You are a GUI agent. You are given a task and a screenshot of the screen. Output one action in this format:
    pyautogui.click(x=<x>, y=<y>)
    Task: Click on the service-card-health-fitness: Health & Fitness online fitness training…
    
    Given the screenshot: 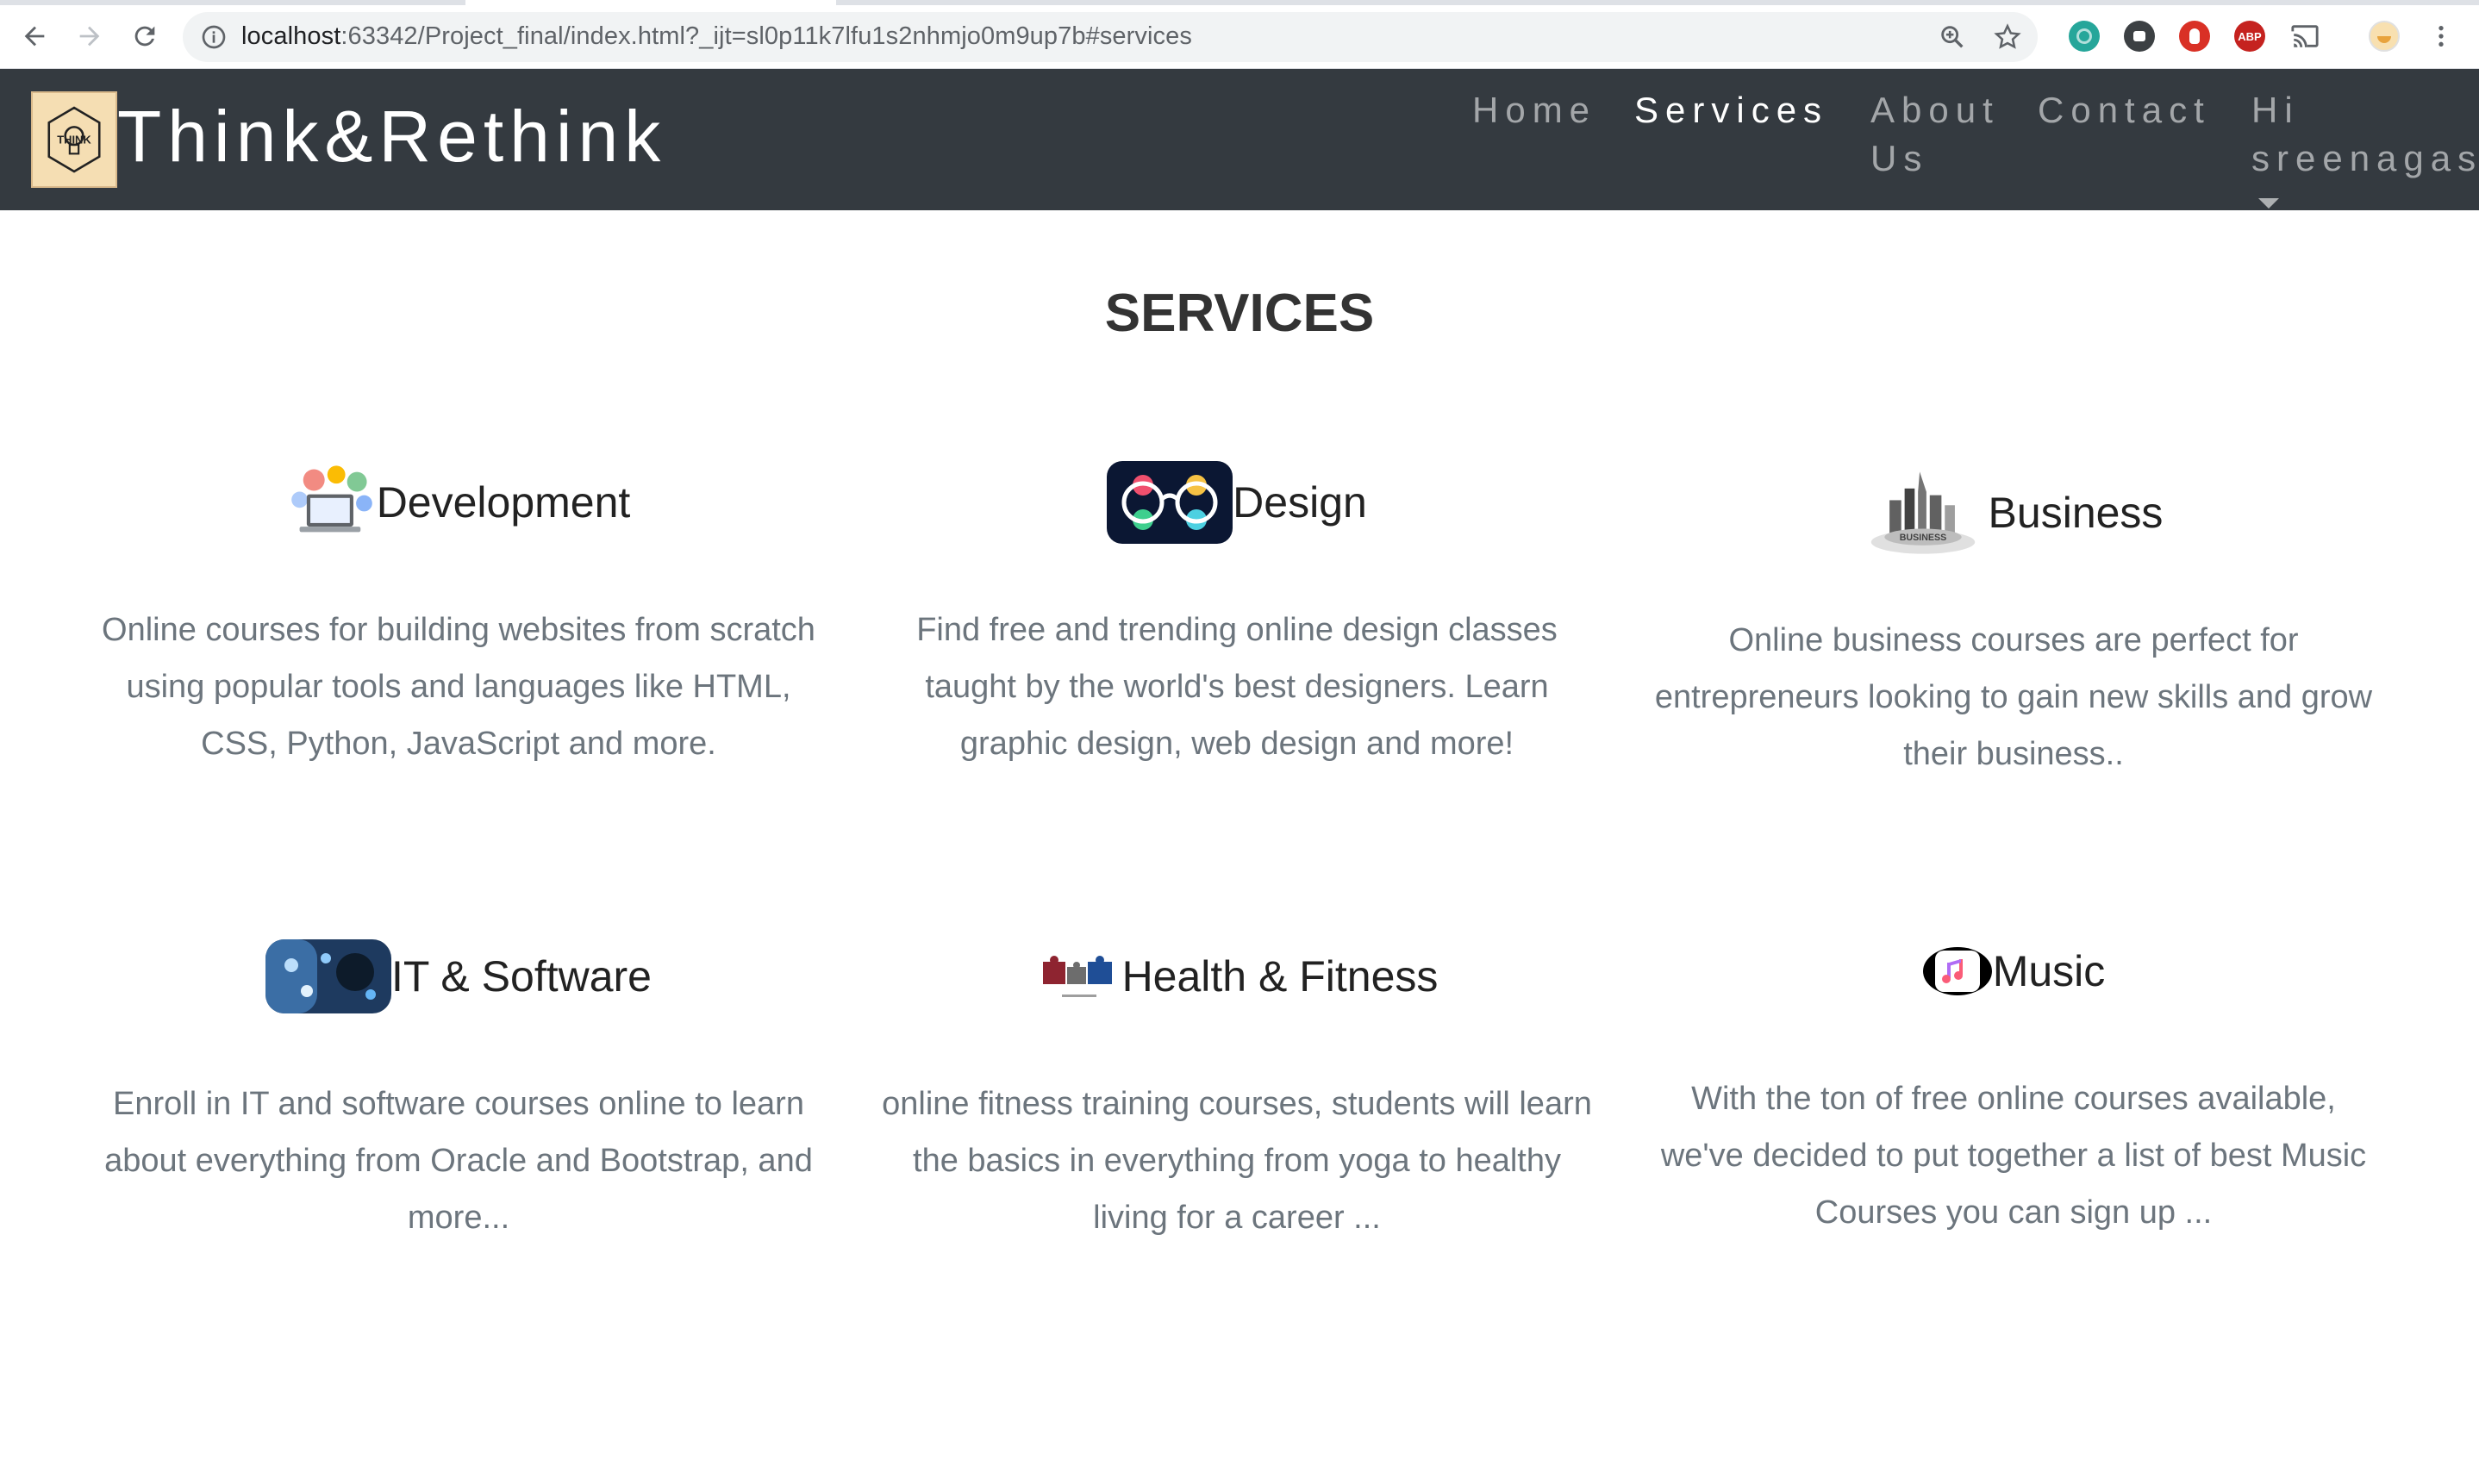 What is the action you would take?
    pyautogui.click(x=1237, y=1088)
    